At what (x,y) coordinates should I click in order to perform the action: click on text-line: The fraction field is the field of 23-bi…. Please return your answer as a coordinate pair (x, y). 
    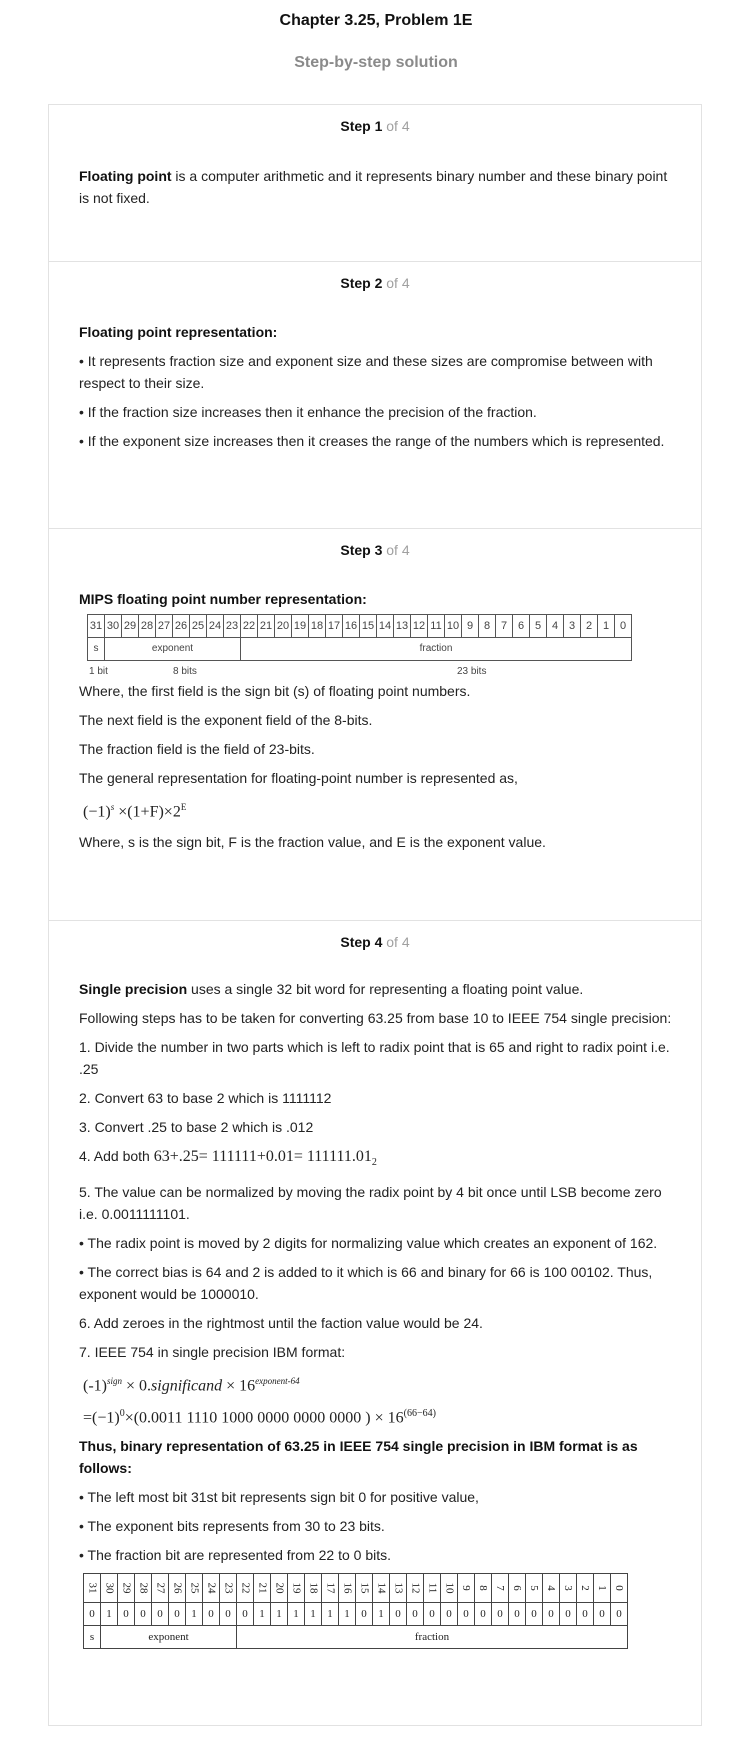
    Looking at the image, I should click on (197, 749).